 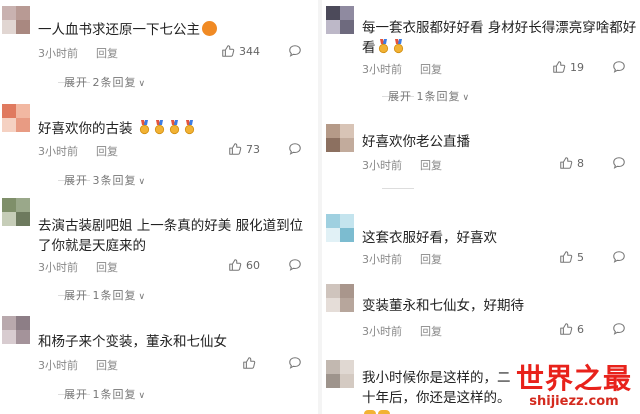 I want to click on comment-text: 我小时候你是这样的，二十年后，你还是这样的。, so click(x=437, y=391).